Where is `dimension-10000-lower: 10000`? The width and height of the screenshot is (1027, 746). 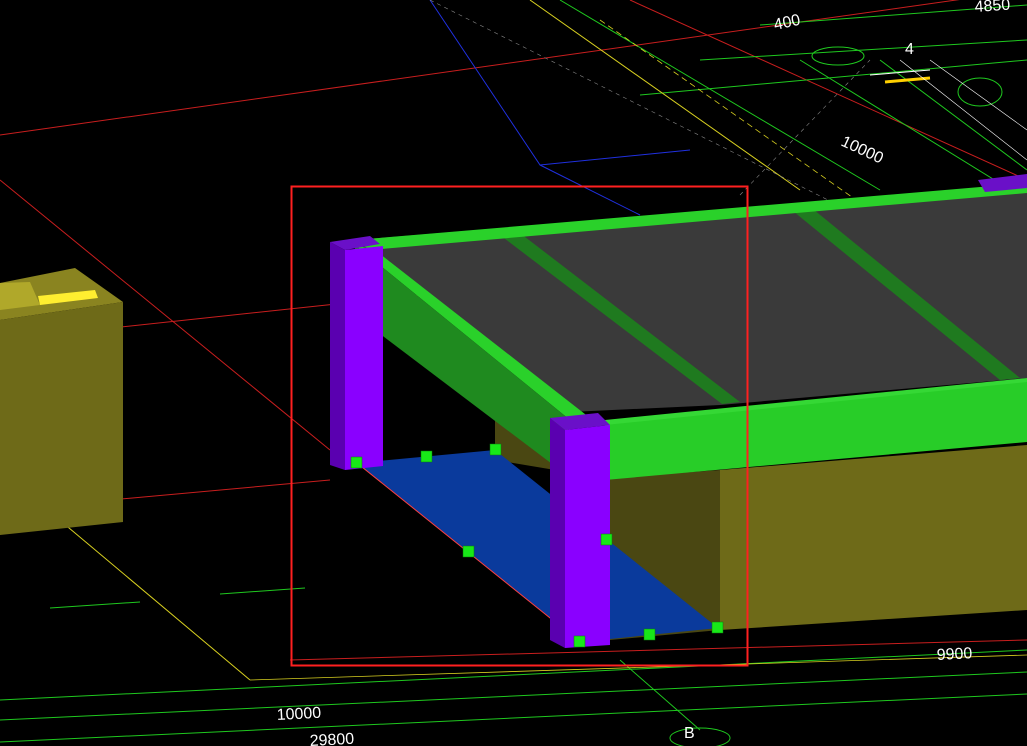 dimension-10000-lower: 10000 is located at coordinates (298, 714).